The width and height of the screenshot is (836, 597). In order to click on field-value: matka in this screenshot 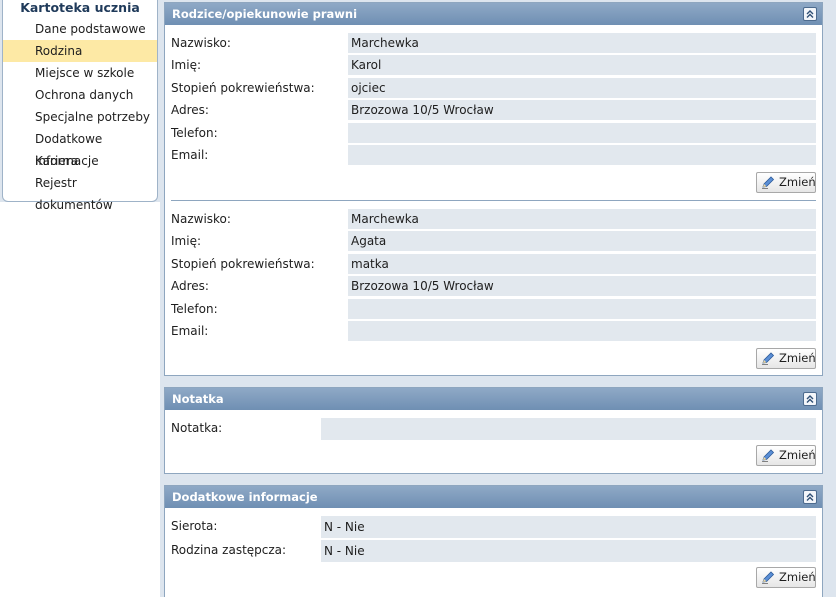, I will do `click(582, 264)`.